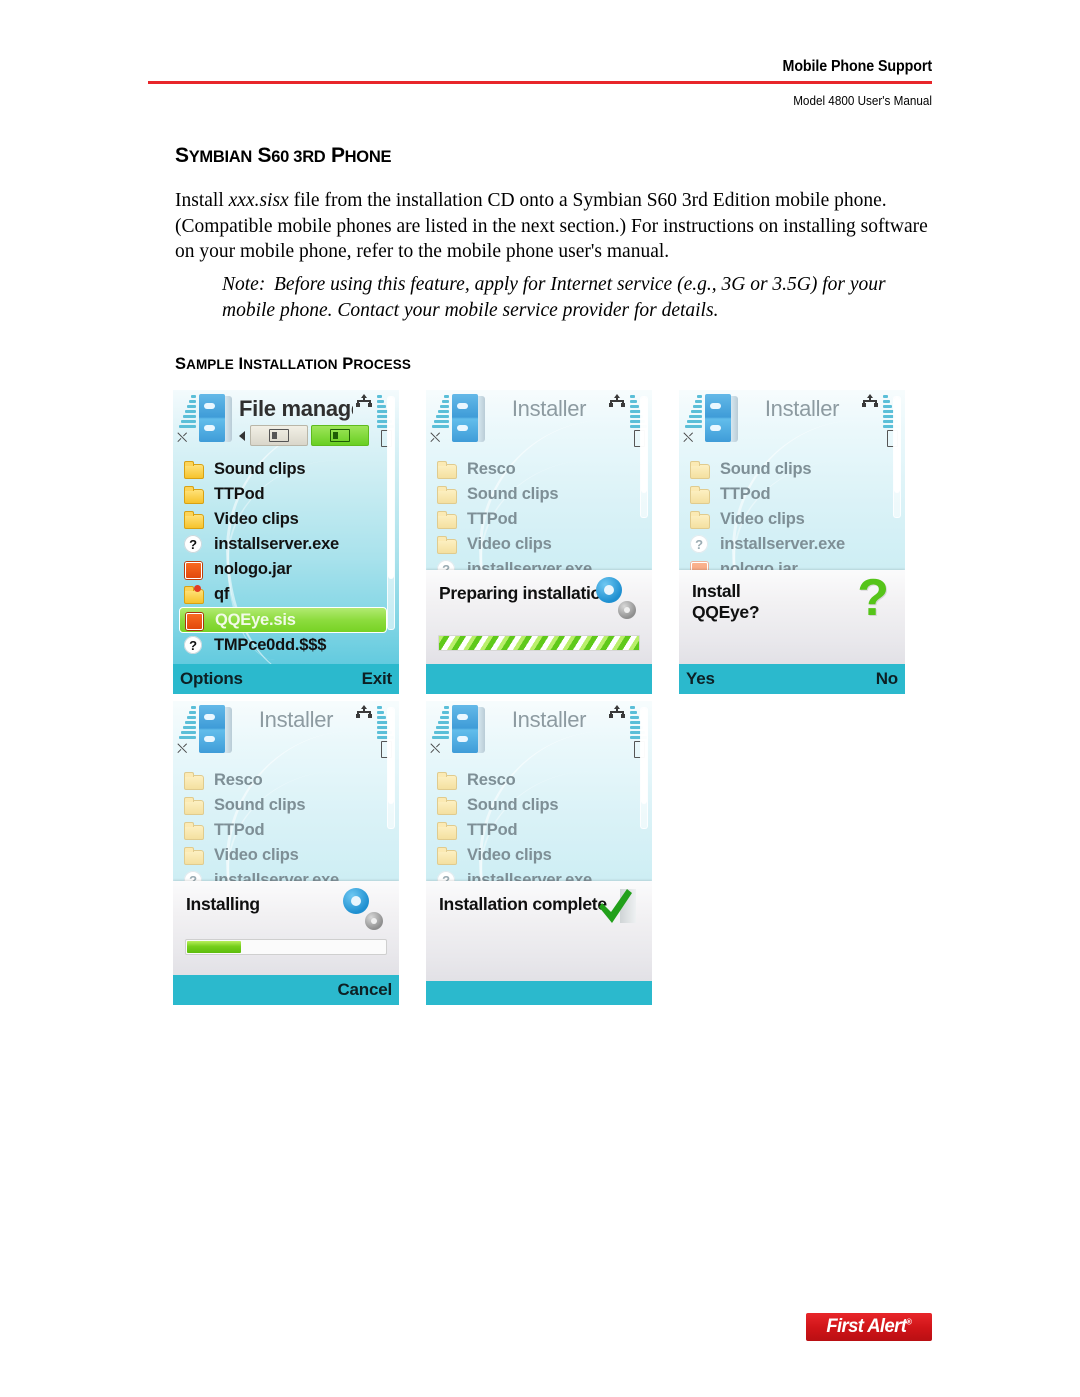 The height and width of the screenshot is (1397, 1080). I want to click on previous-memory-arrow-icon, so click(242, 435).